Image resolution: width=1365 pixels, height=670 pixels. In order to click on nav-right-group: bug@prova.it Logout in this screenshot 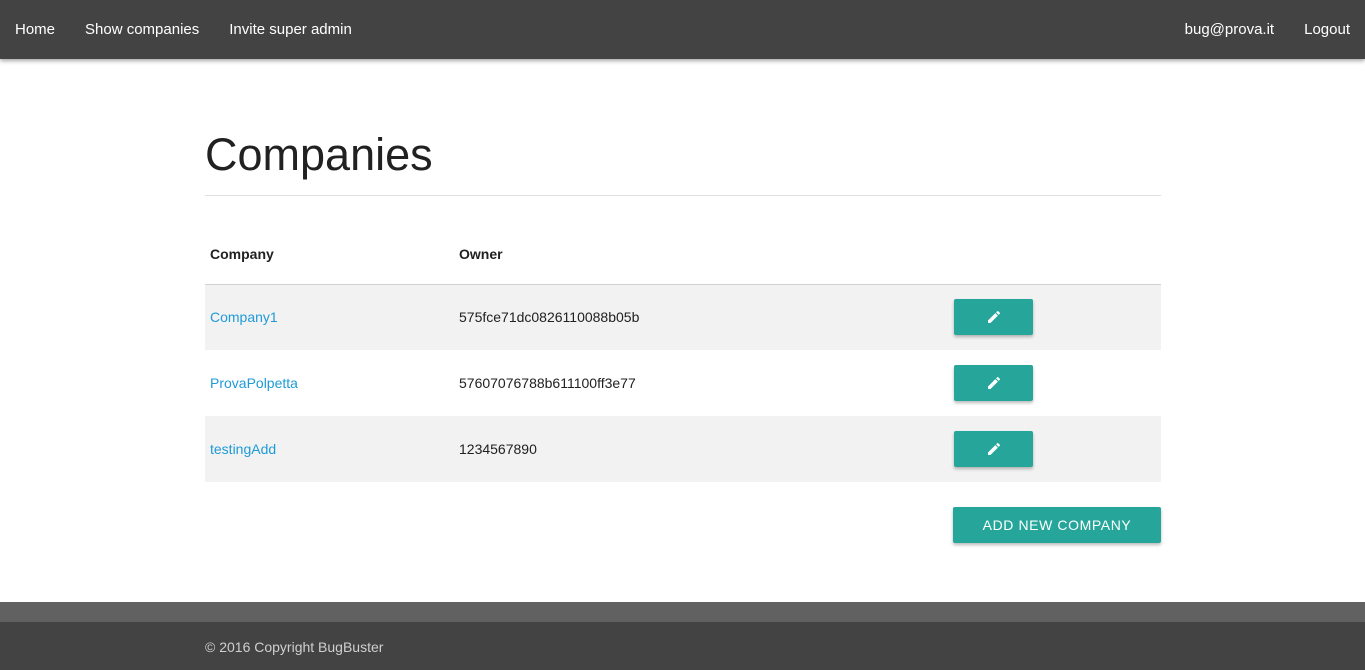, I will do `click(1267, 29)`.